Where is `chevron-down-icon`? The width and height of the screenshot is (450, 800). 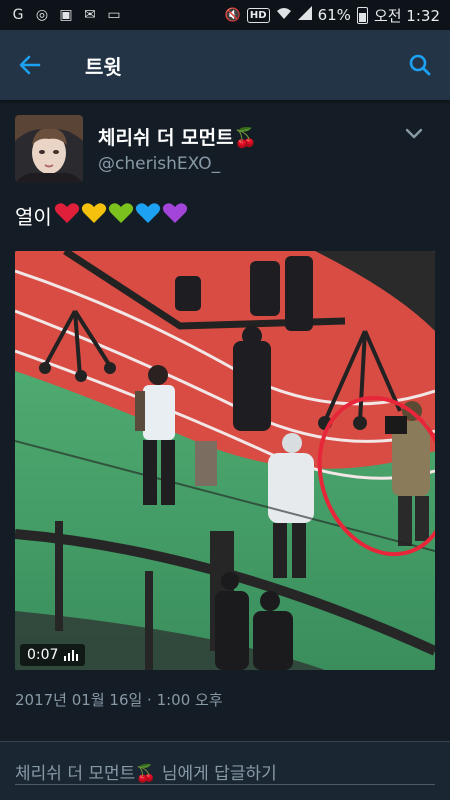 chevron-down-icon is located at coordinates (414, 134).